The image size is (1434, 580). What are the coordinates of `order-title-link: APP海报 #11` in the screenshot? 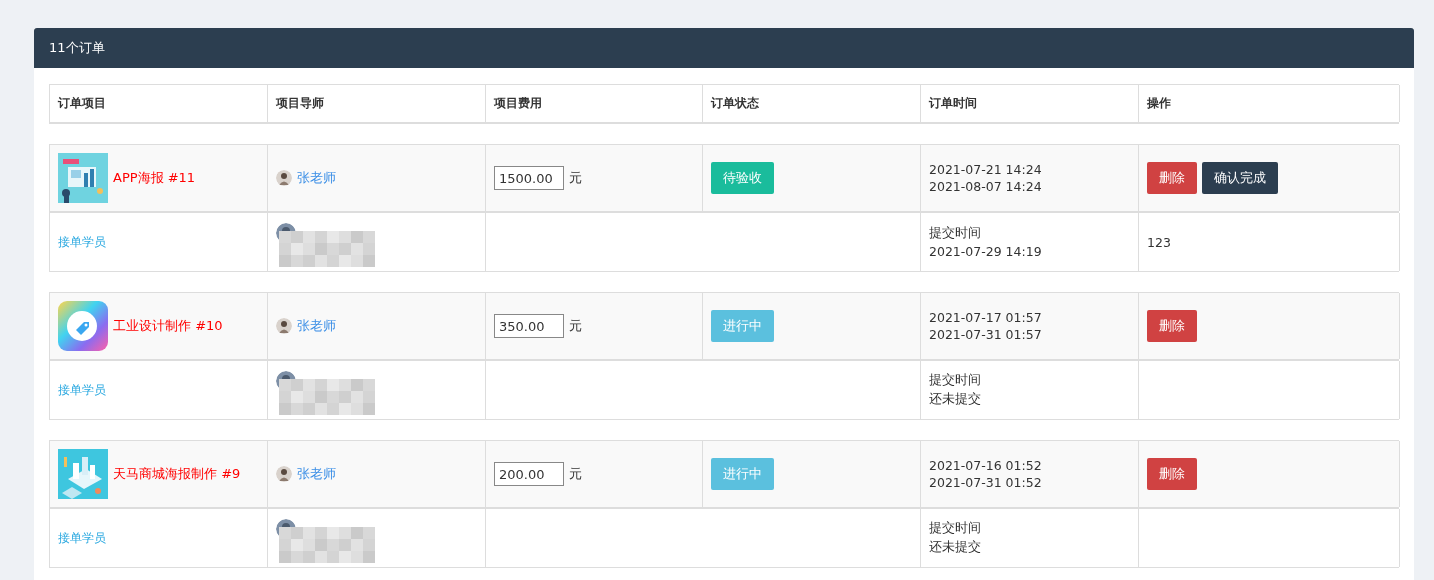 It's located at (154, 178).